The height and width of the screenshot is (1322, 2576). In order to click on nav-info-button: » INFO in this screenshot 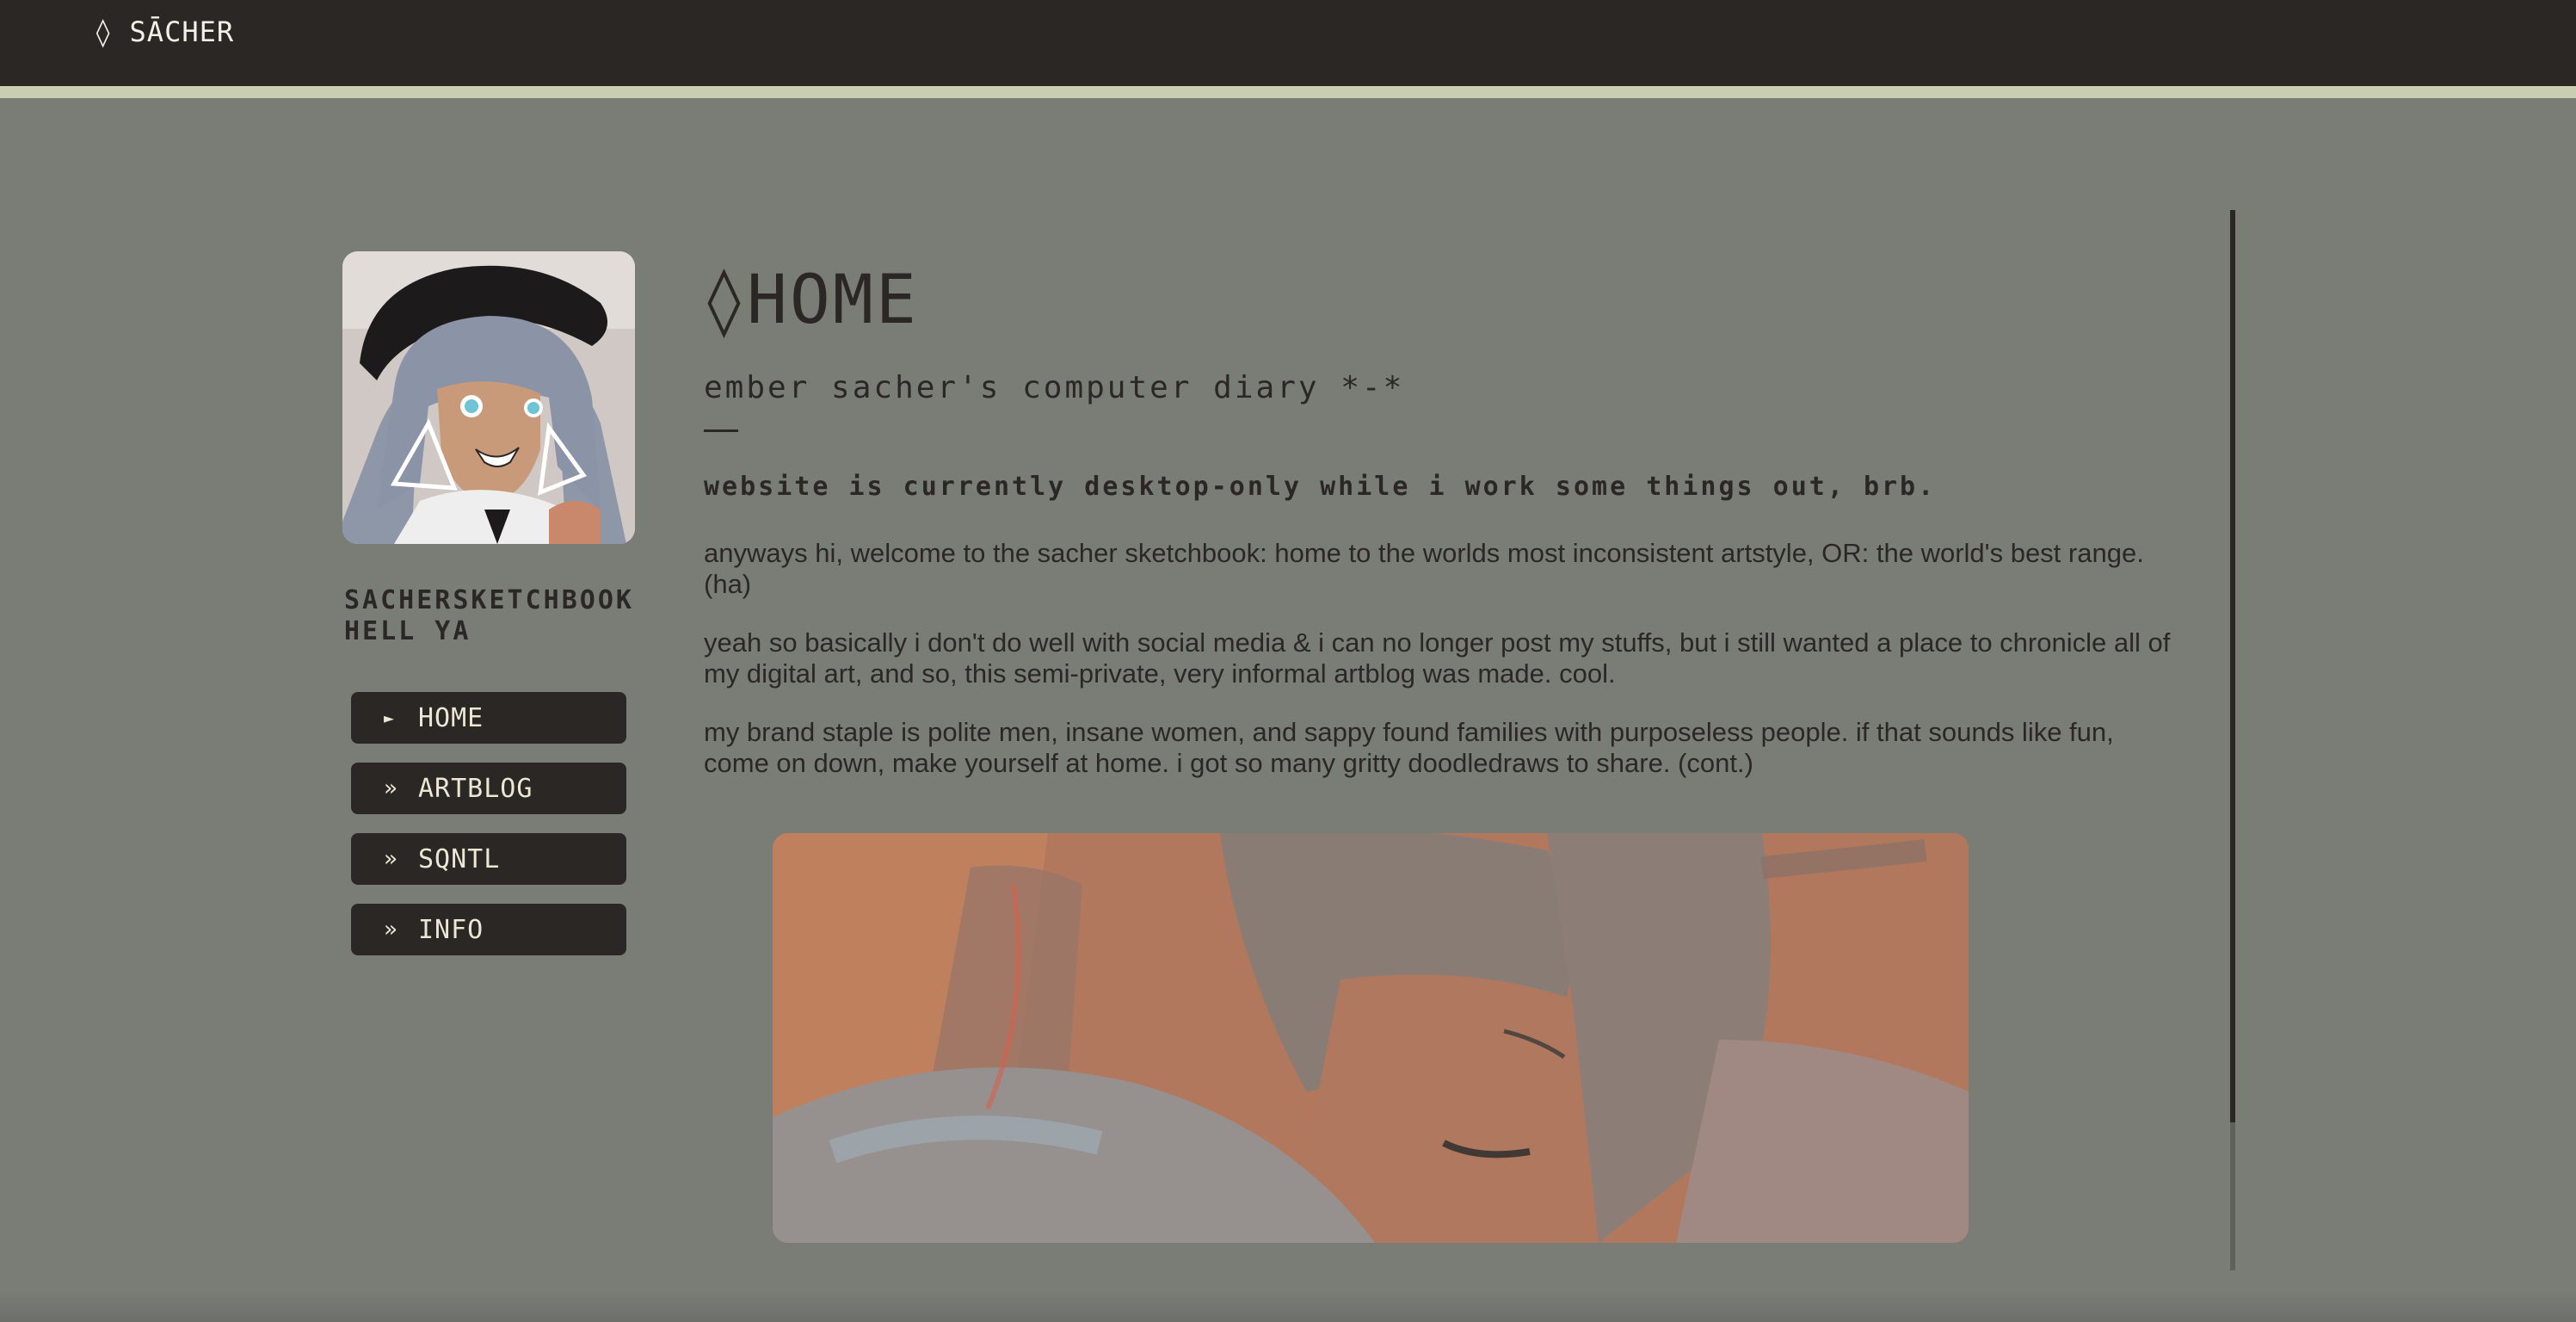, I will do `click(488, 929)`.